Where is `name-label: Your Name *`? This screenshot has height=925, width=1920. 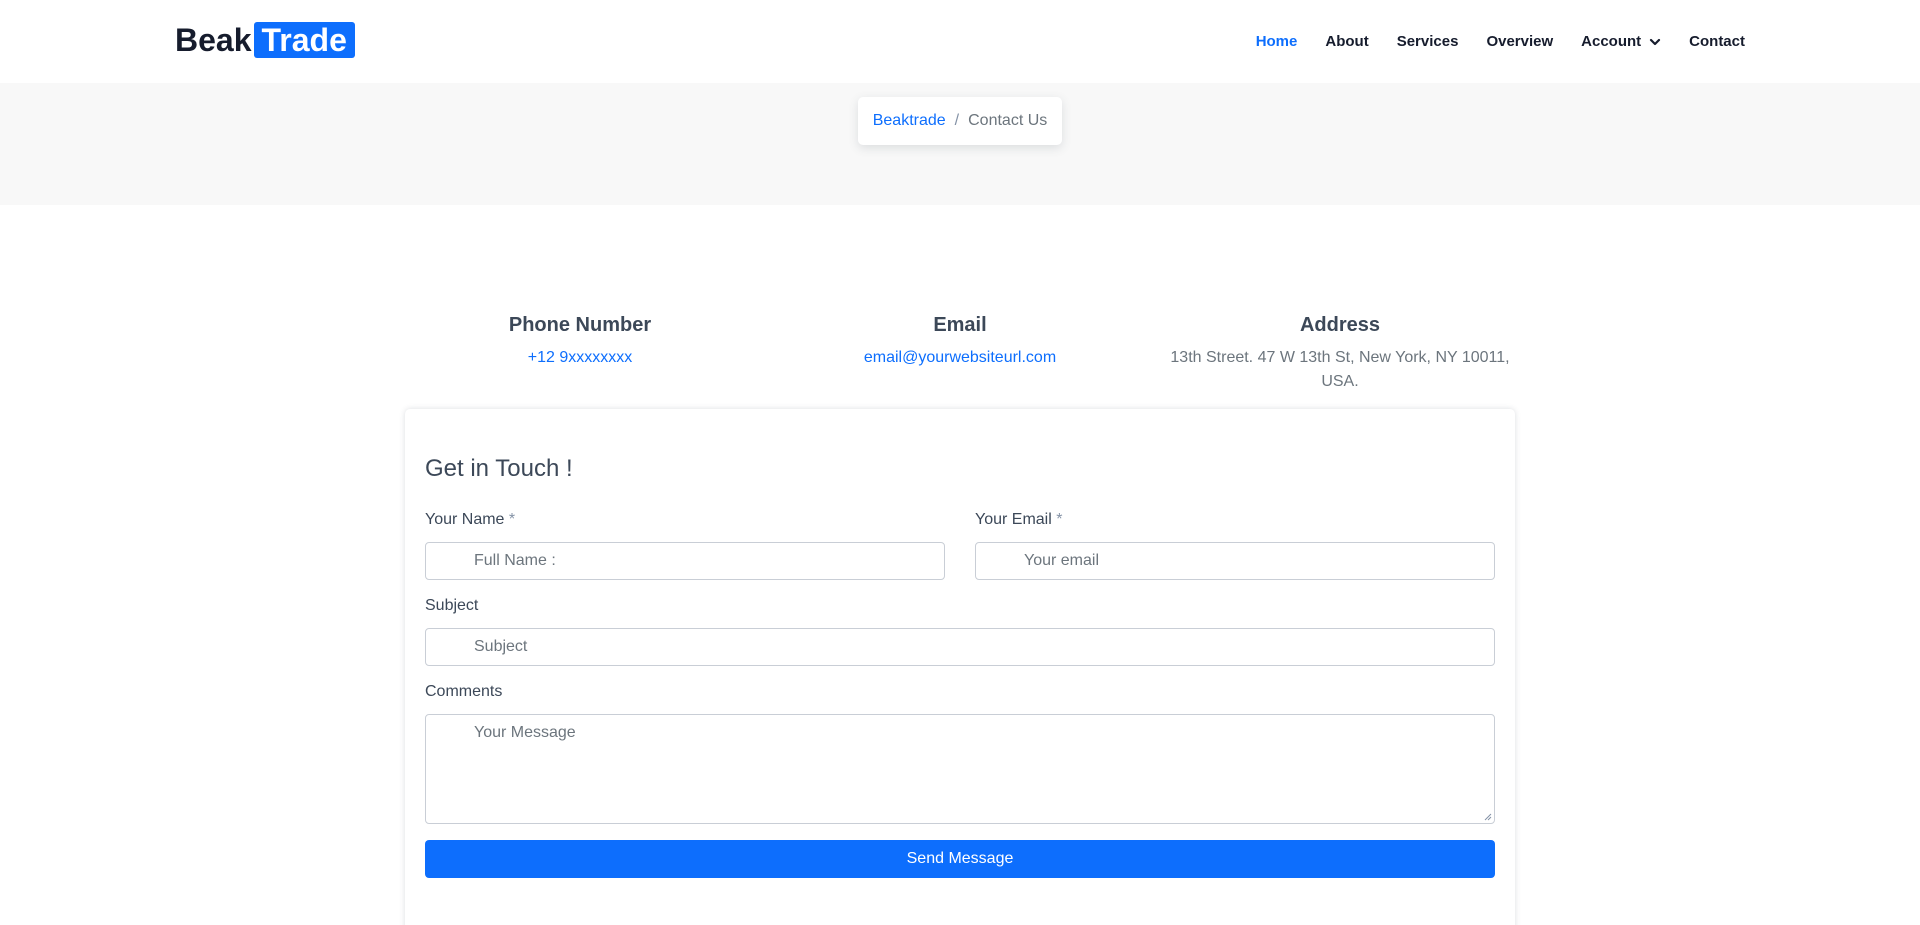
name-label: Your Name * is located at coordinates (470, 520).